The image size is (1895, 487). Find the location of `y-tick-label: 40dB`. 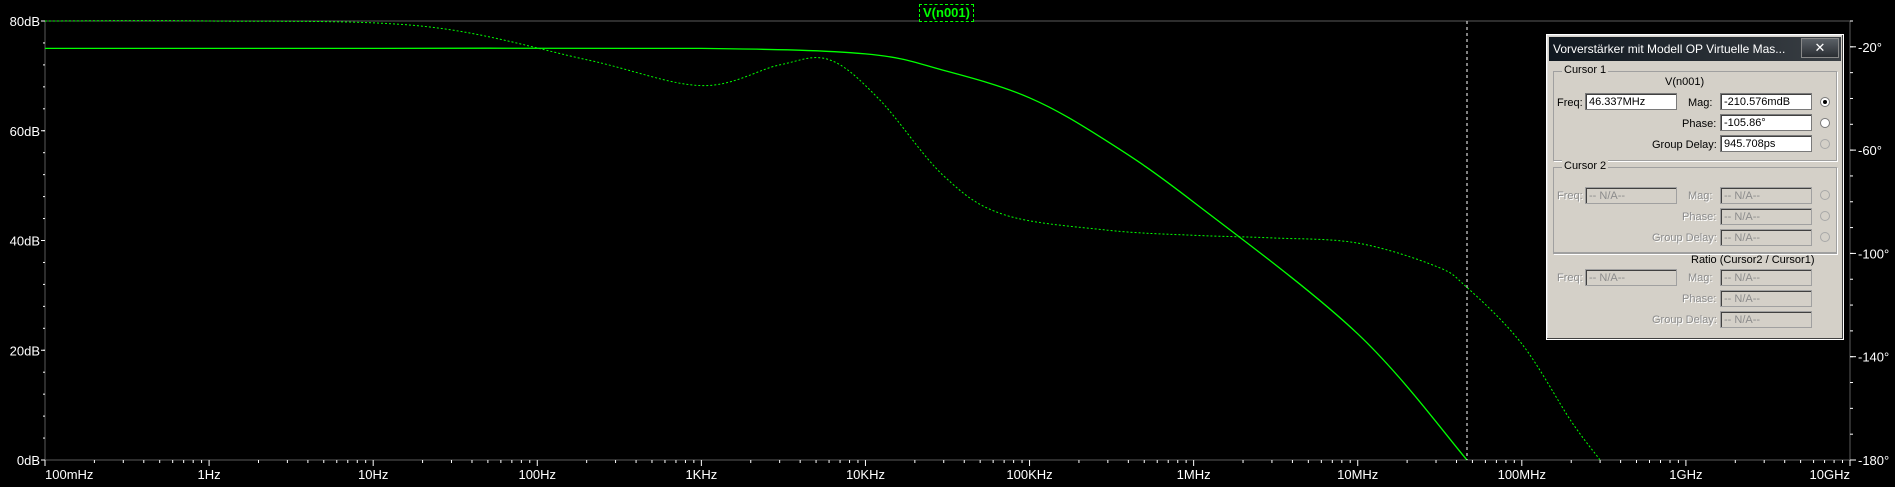

y-tick-label: 40dB is located at coordinates (25, 241).